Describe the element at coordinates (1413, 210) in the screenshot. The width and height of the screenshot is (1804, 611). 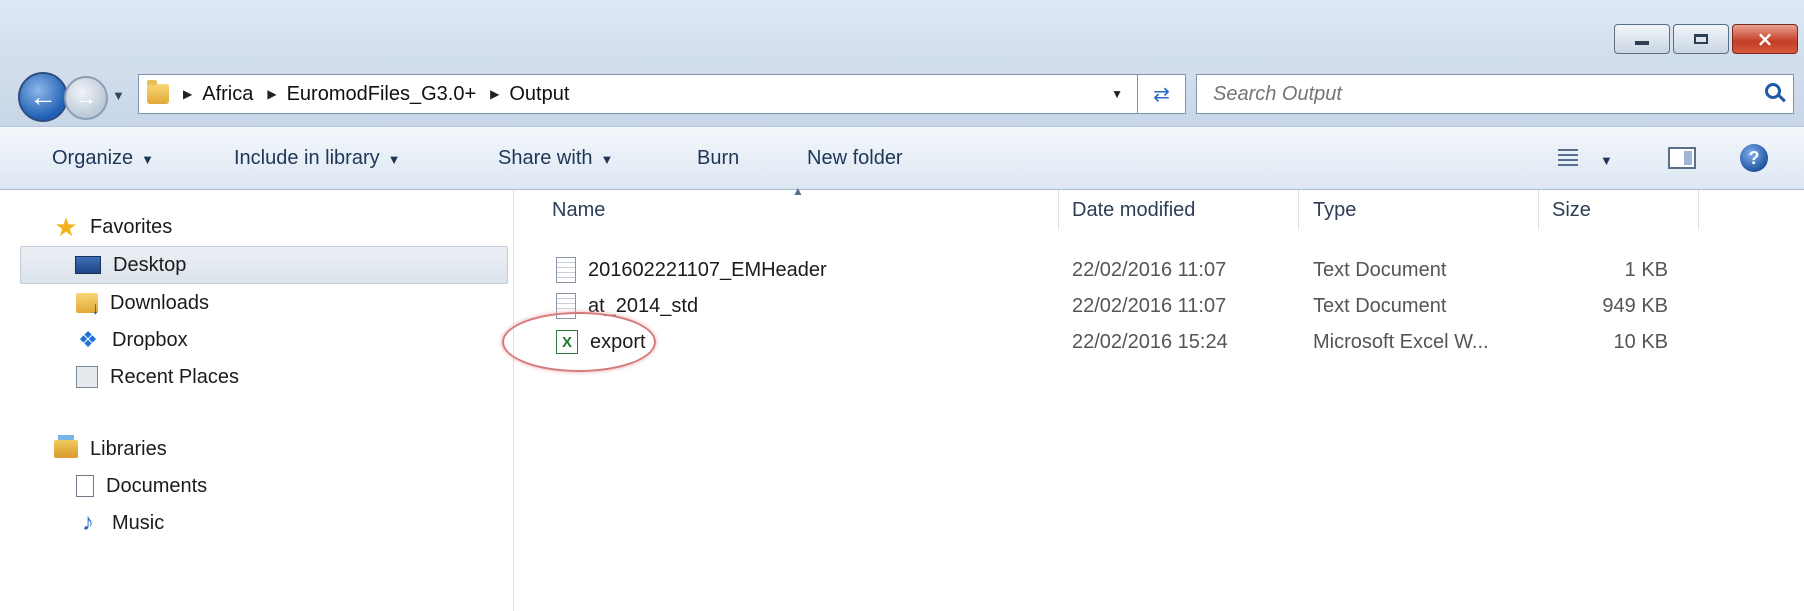
I see `column-header-type: Type` at that location.